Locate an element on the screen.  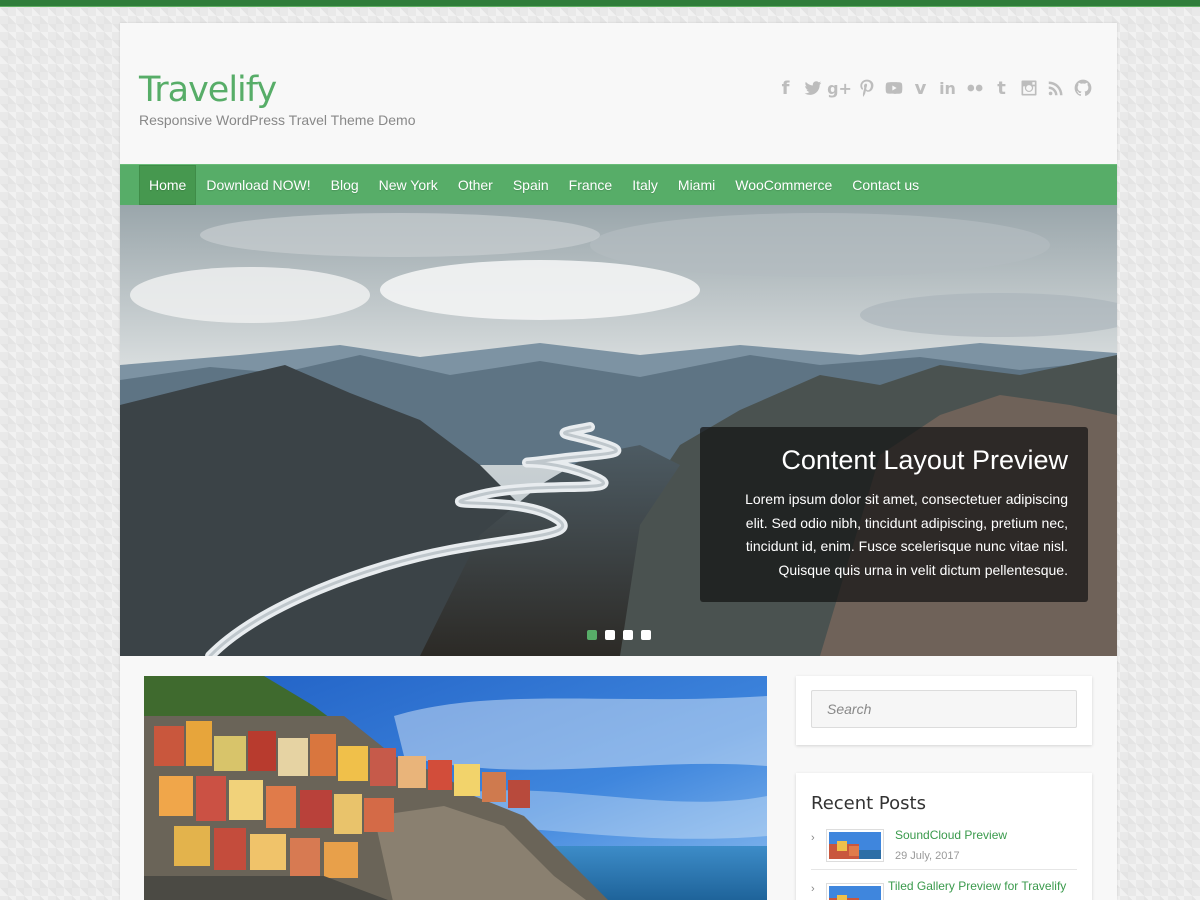
recent-post-link: Tiled Gallery Preview for Travelify is located at coordinates (977, 886).